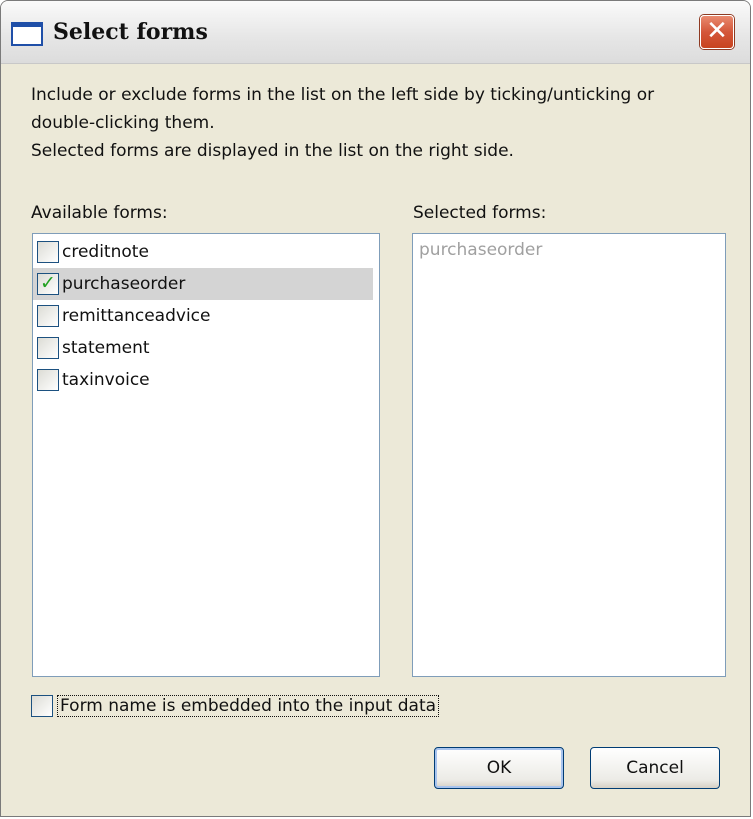  Describe the element at coordinates (717, 32) in the screenshot. I see `close-button: ✕` at that location.